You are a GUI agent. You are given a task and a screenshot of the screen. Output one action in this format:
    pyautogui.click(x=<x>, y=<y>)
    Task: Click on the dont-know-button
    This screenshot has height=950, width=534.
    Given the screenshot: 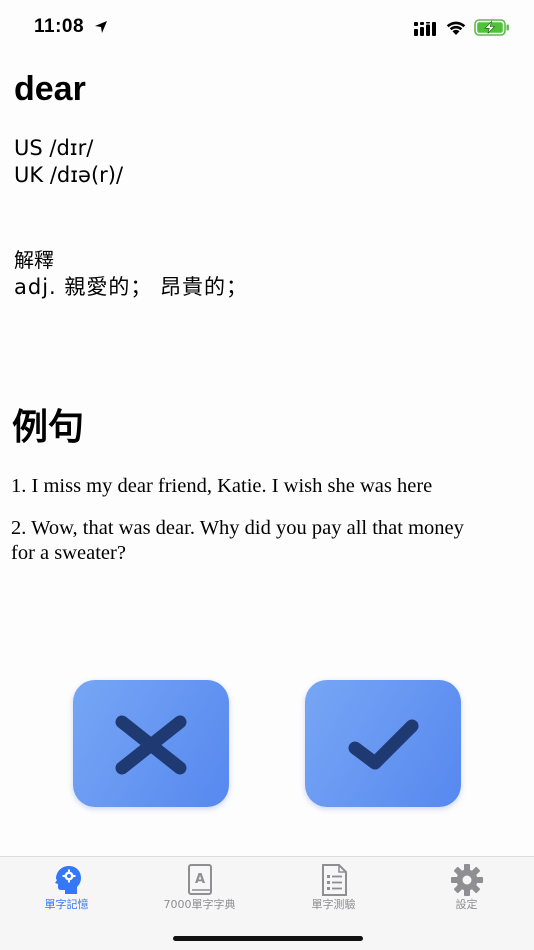 What is the action you would take?
    pyautogui.click(x=151, y=743)
    